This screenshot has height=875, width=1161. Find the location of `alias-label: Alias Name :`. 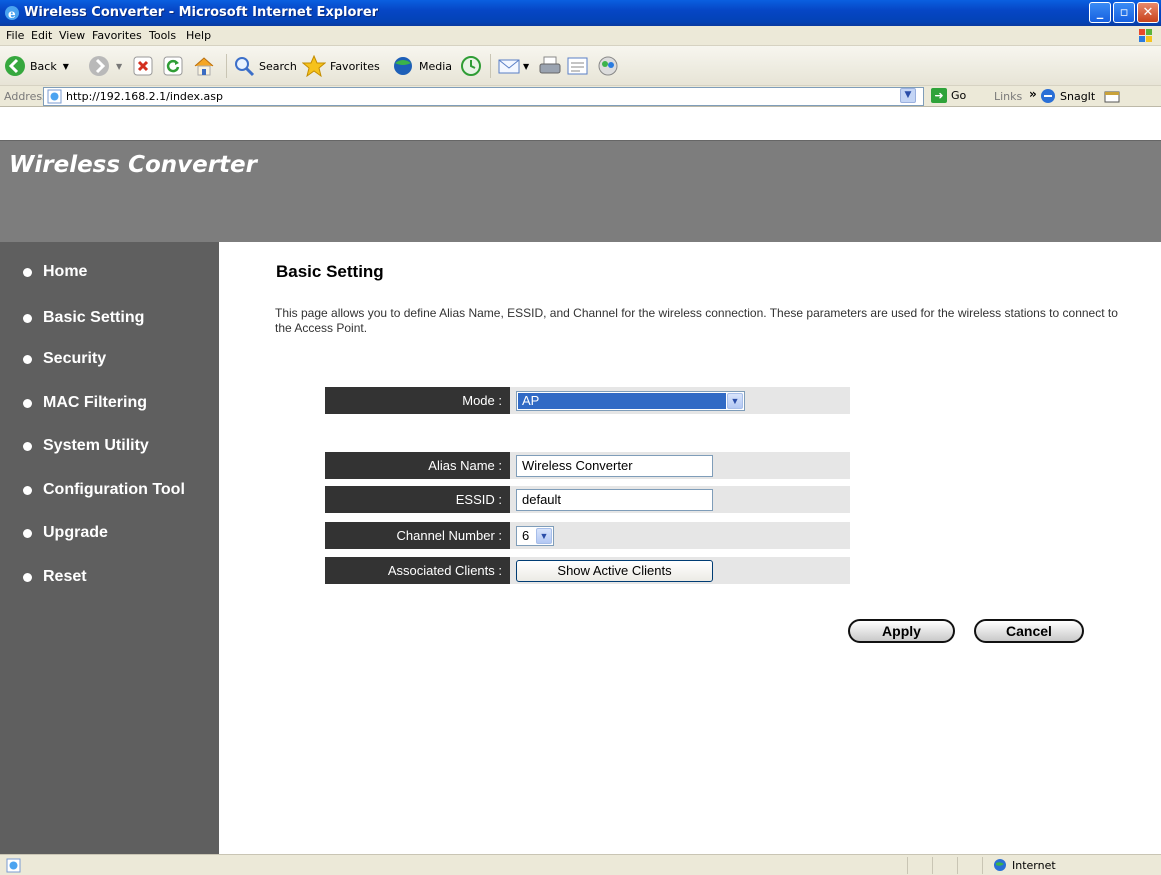

alias-label: Alias Name : is located at coordinates (417, 465).